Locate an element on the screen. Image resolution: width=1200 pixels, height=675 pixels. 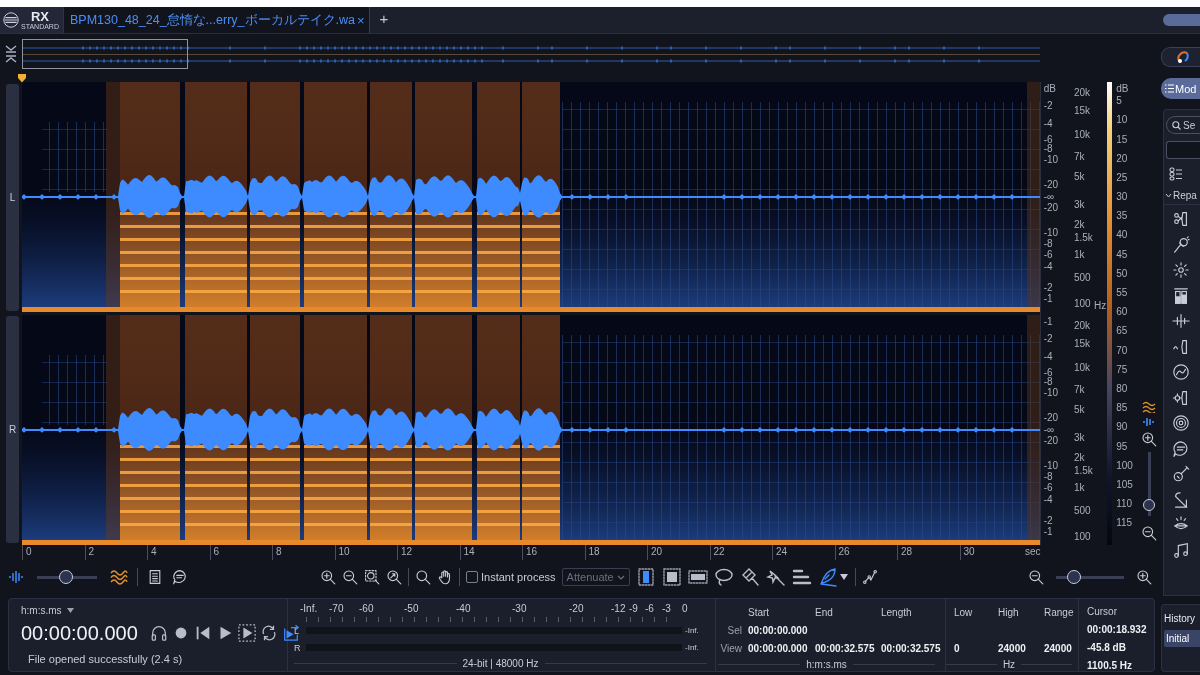
play-selection-button is located at coordinates (246, 633).